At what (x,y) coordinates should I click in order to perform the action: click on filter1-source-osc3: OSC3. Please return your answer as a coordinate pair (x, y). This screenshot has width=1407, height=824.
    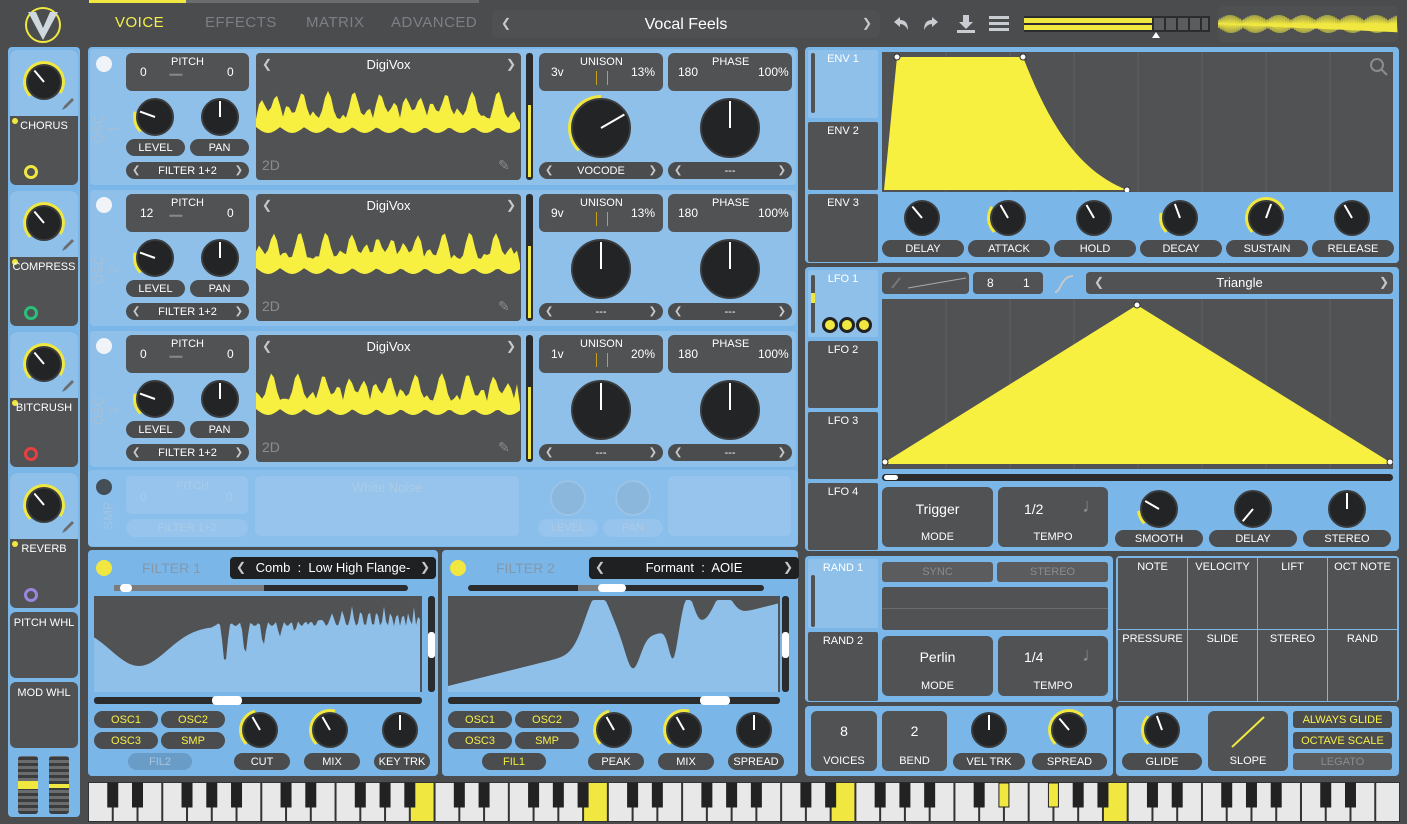
    Looking at the image, I should click on (126, 740).